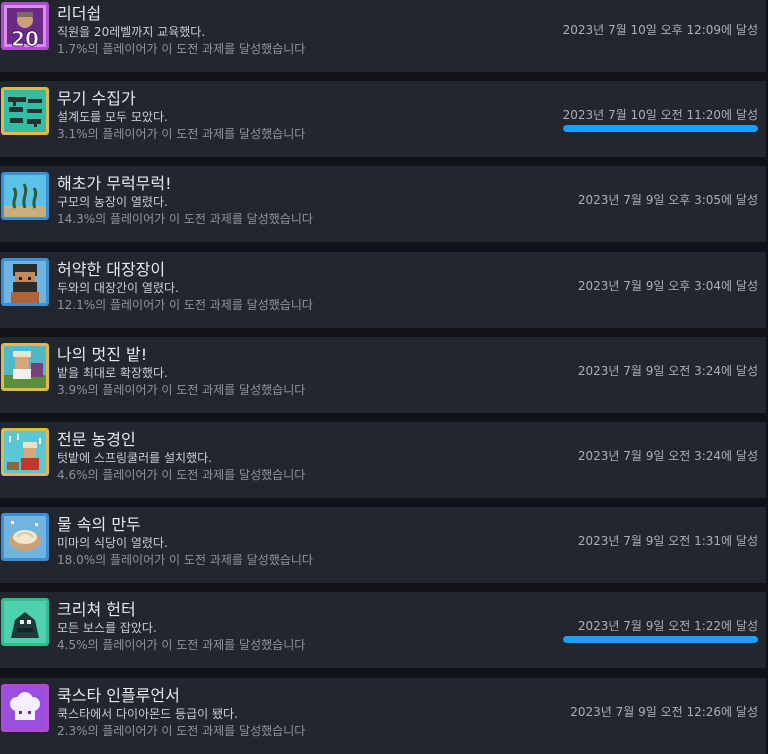  I want to click on farmer-field-icon, so click(25, 367).